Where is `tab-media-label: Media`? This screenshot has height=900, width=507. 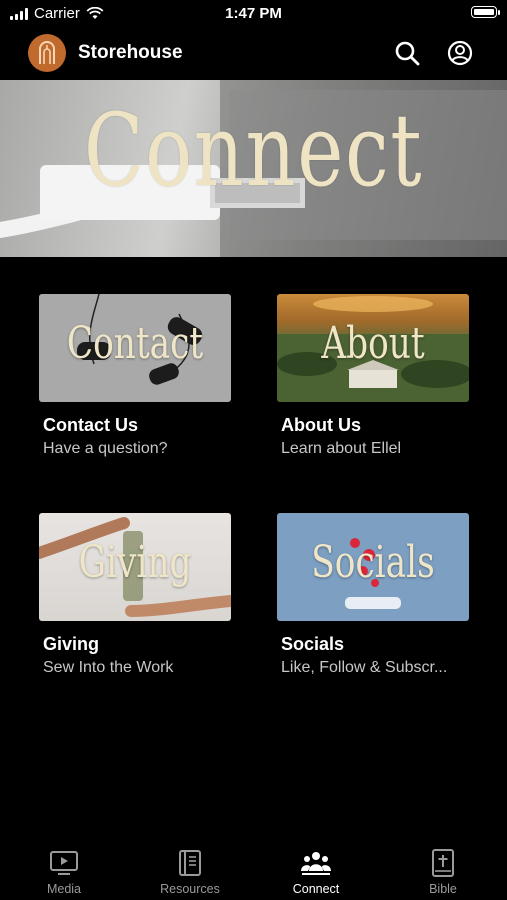
tab-media-label: Media is located at coordinates (64, 889).